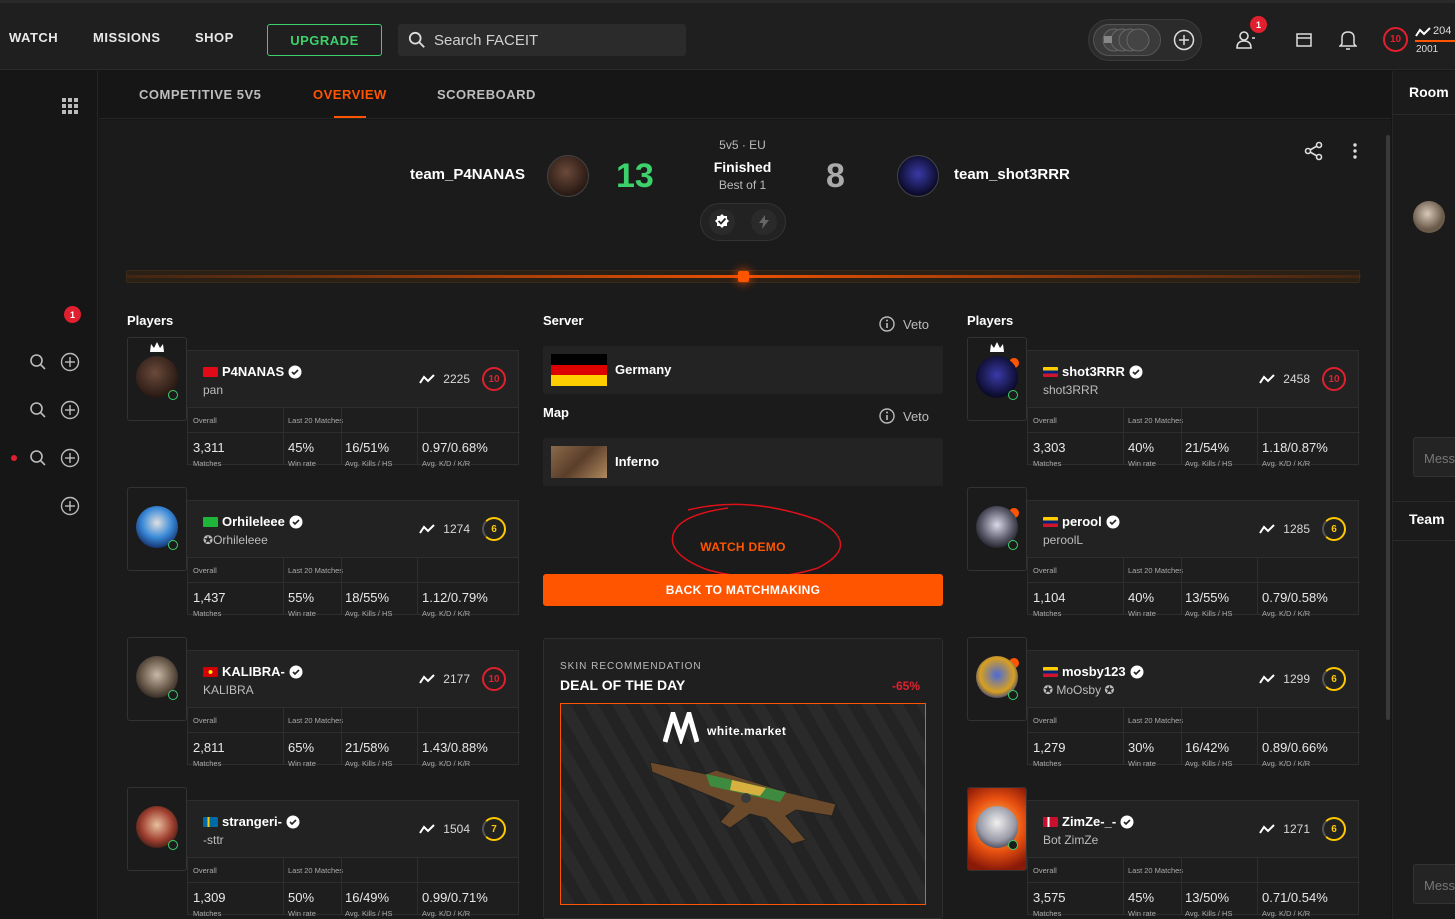 This screenshot has width=1455, height=919. Describe the element at coordinates (467, 174) in the screenshot. I see `team-left-name: team_P4NANAS` at that location.